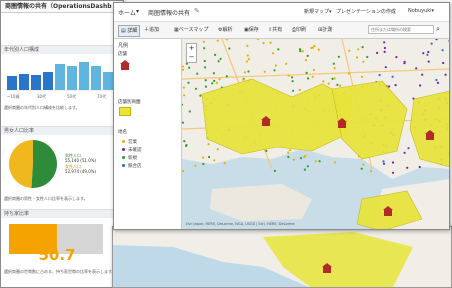 The image size is (452, 288). Describe the element at coordinates (301, 30) in the screenshot. I see `print-label: 印刷` at that location.